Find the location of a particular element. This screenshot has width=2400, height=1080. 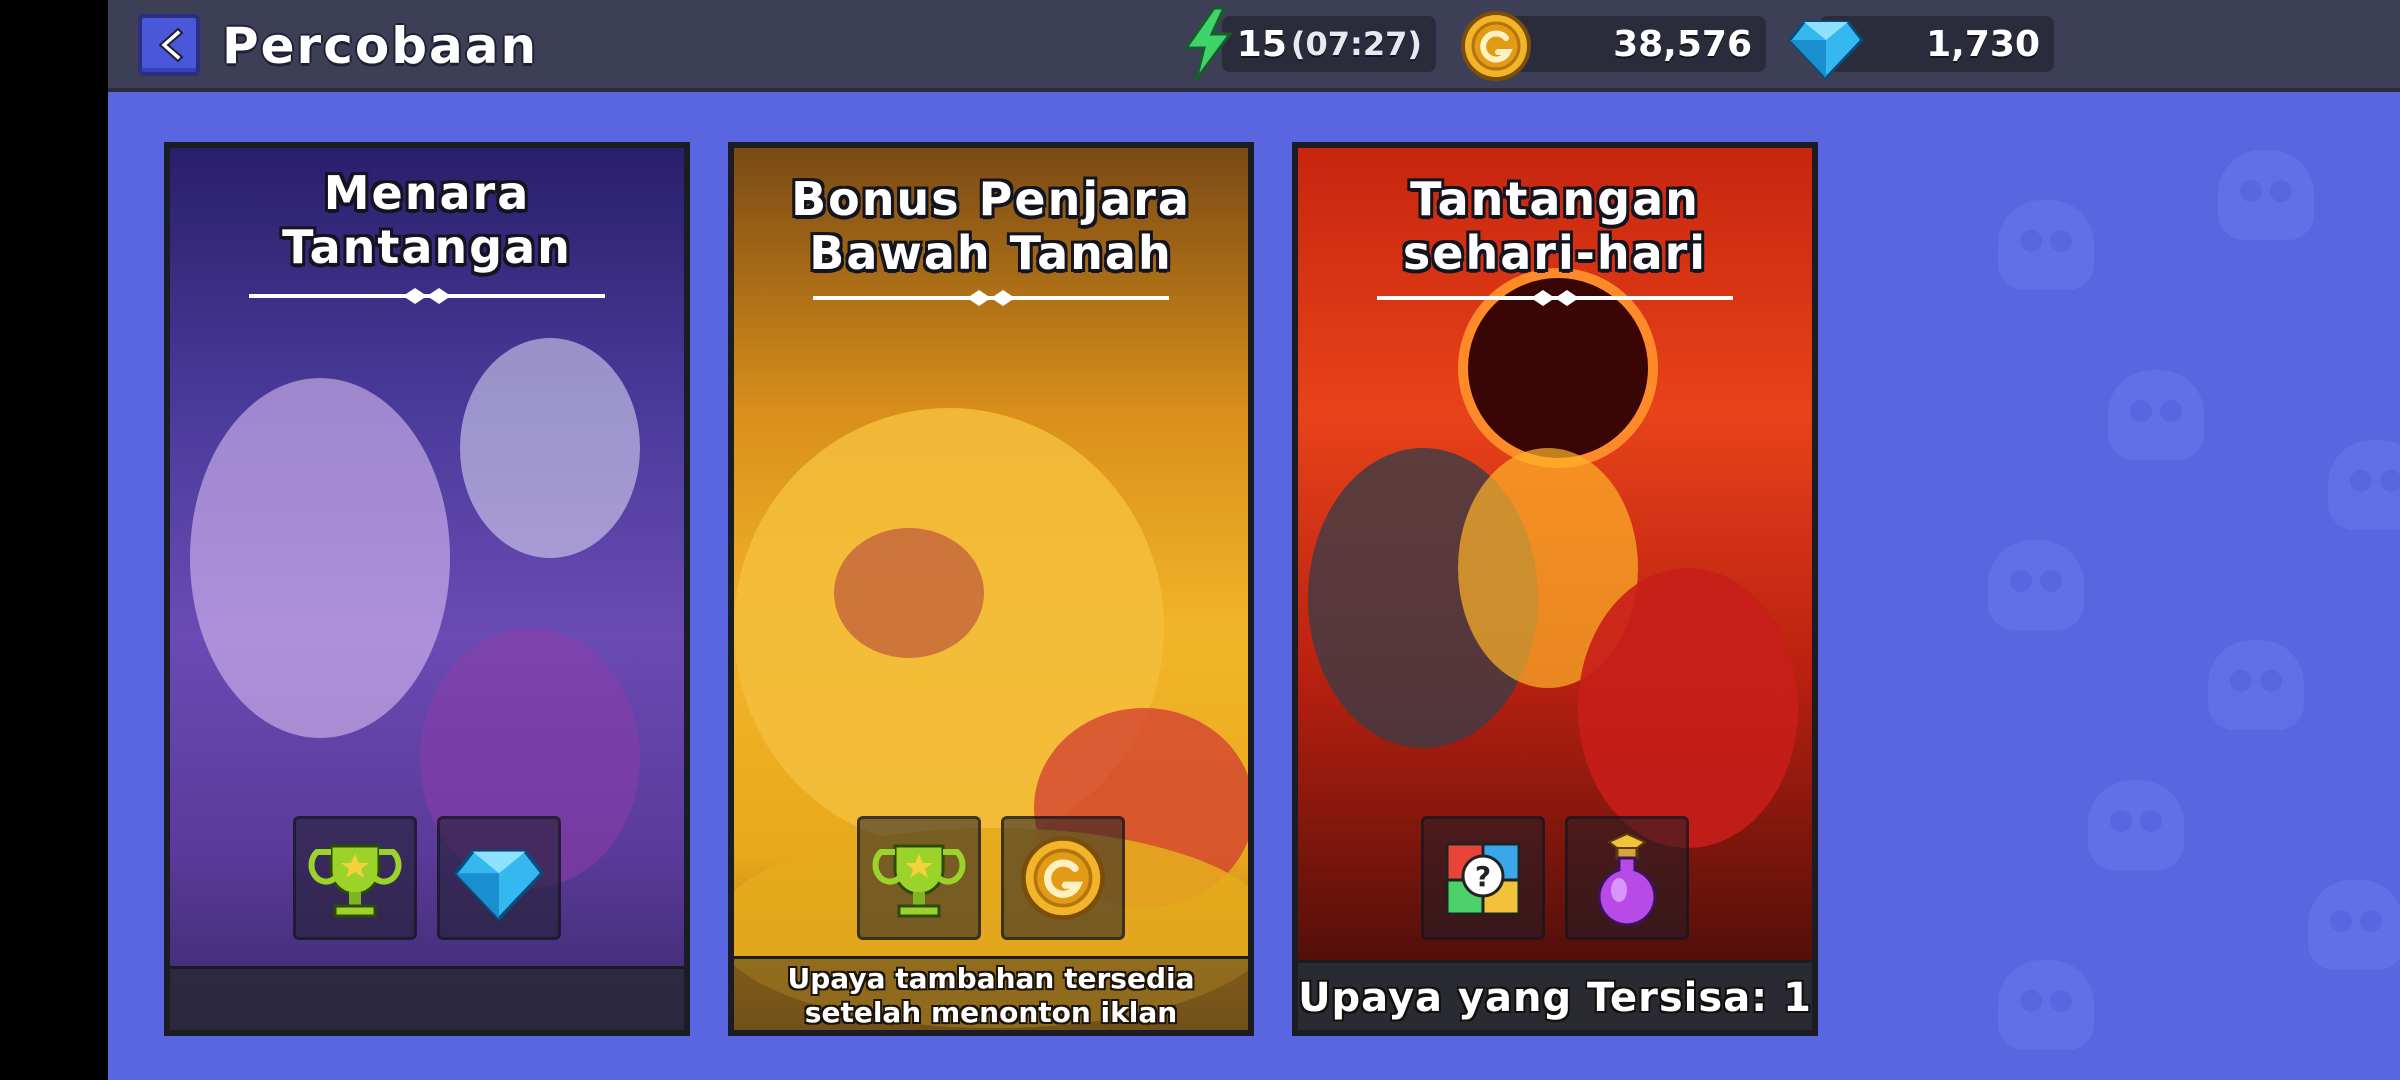

potion-flask-icon is located at coordinates (1627, 879).